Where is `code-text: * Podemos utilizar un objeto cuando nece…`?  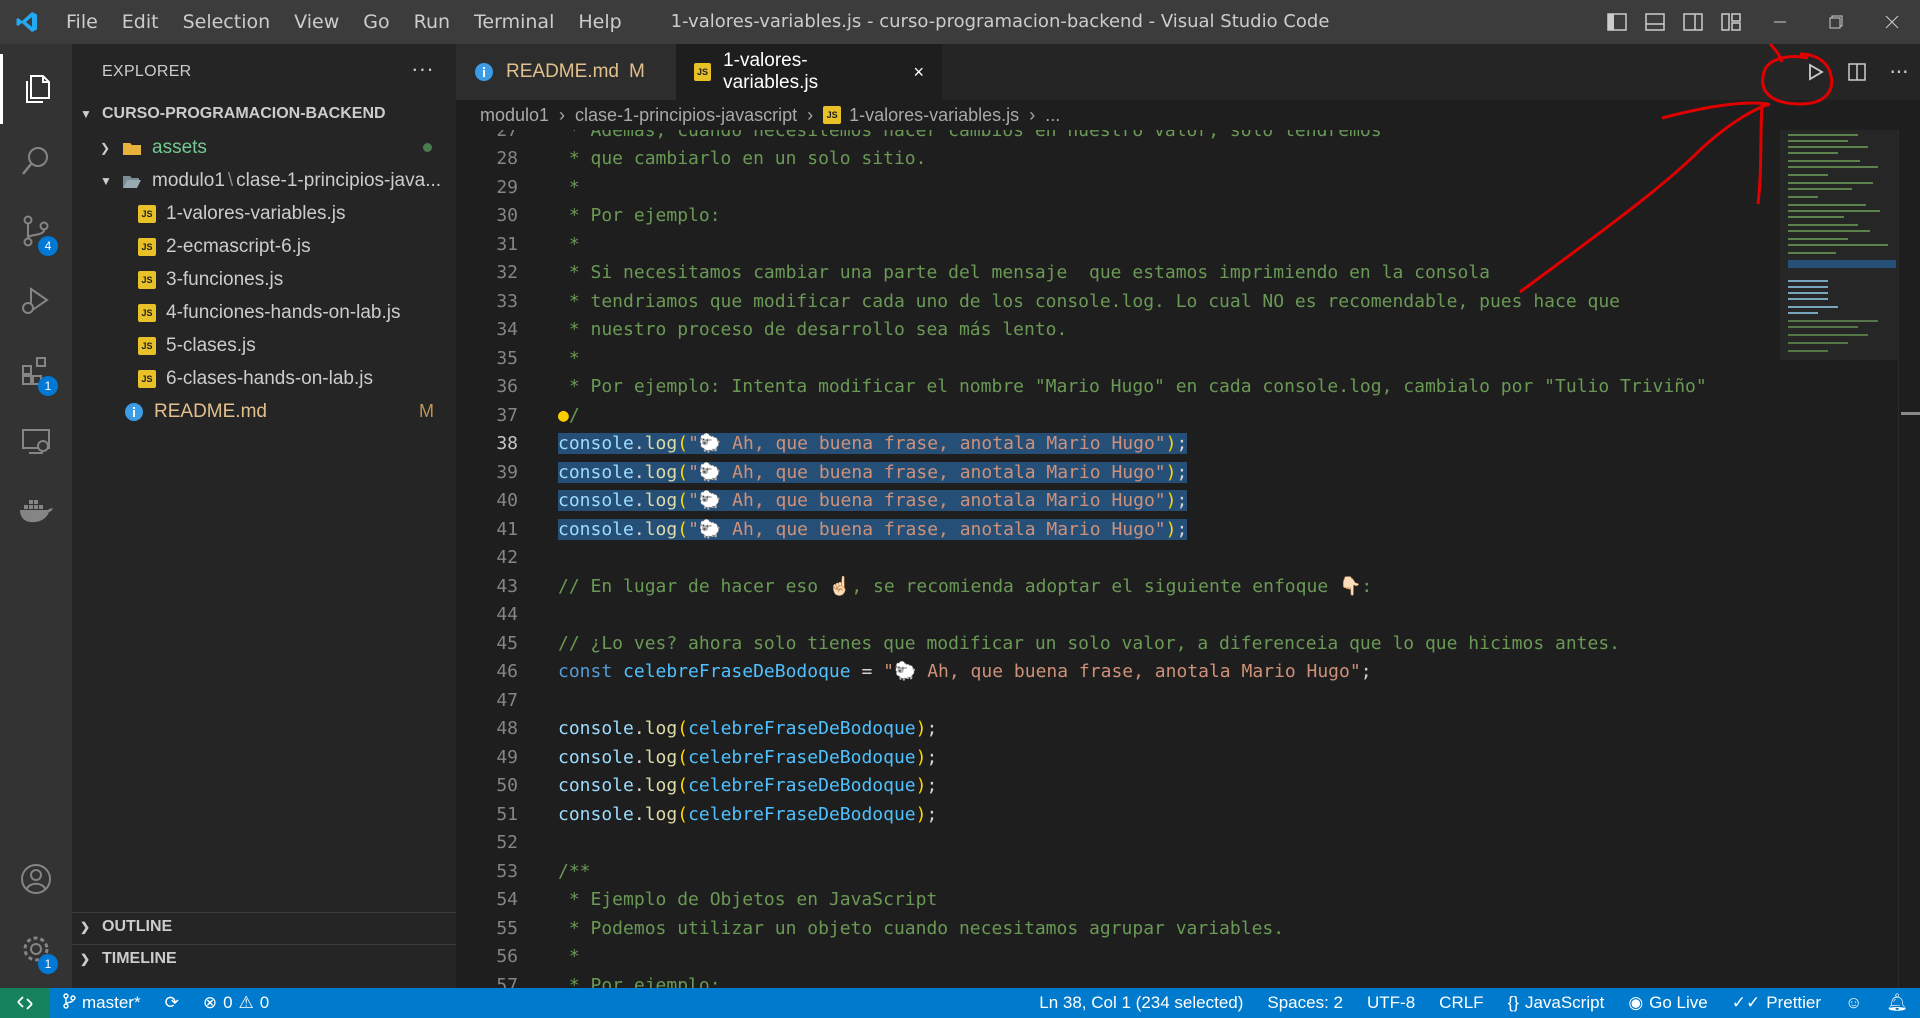 code-text: * Podemos utilizar un objeto cuando nece… is located at coordinates (921, 928).